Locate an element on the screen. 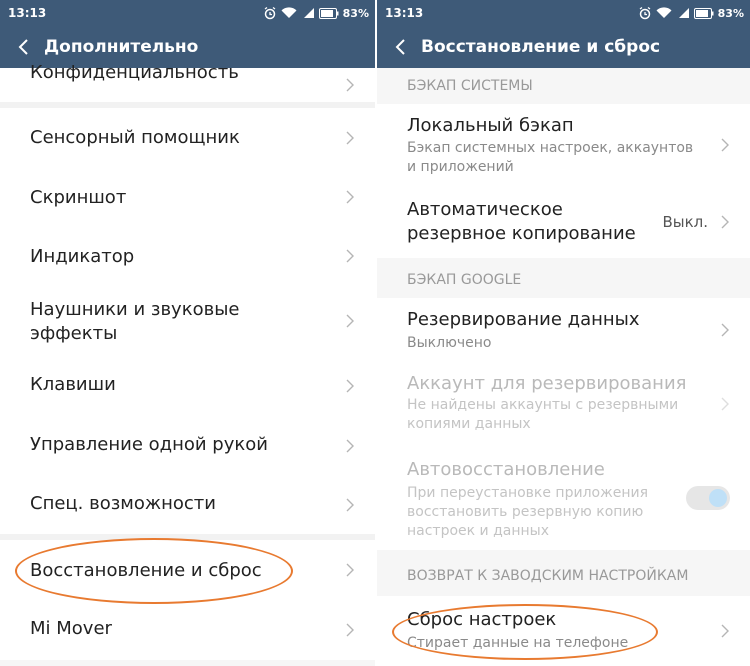 This screenshot has height=666, width=750. item-title: Сброс настроек is located at coordinates (482, 619).